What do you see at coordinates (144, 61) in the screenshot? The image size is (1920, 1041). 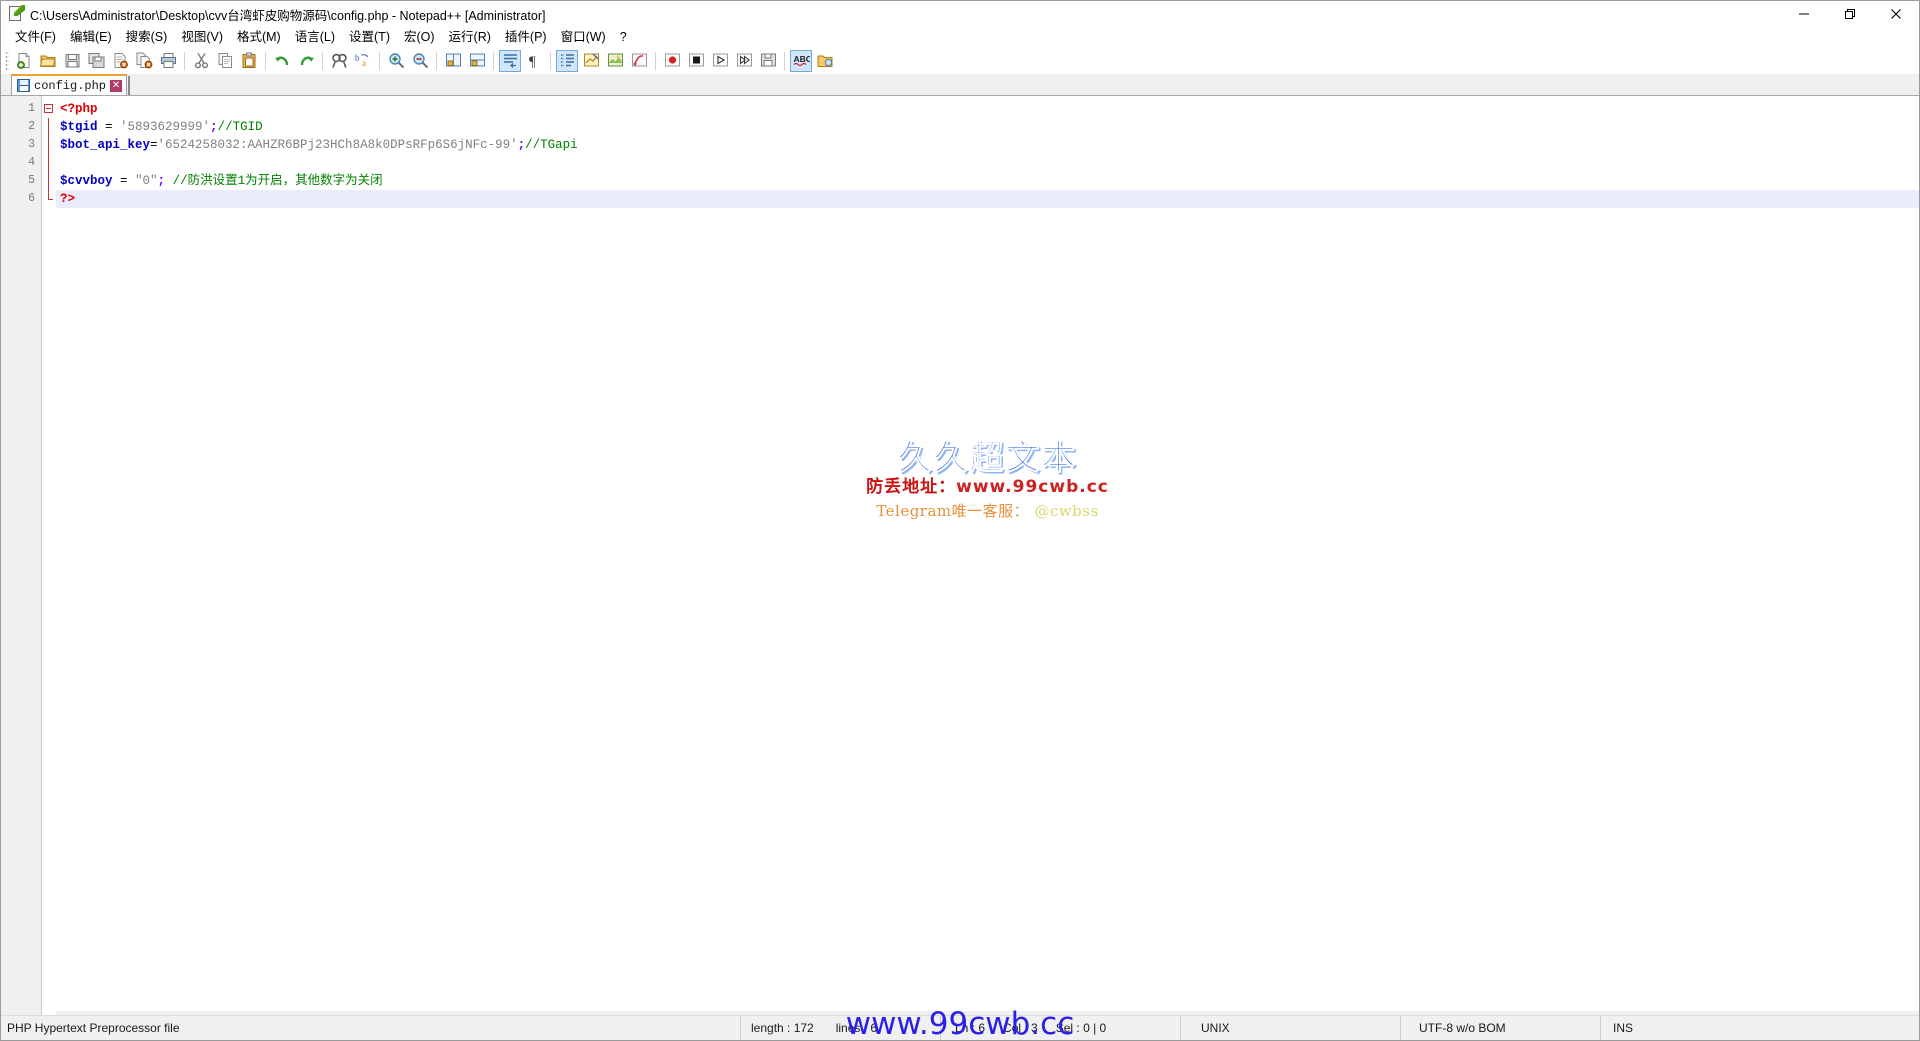 I see `close-all-icon` at bounding box center [144, 61].